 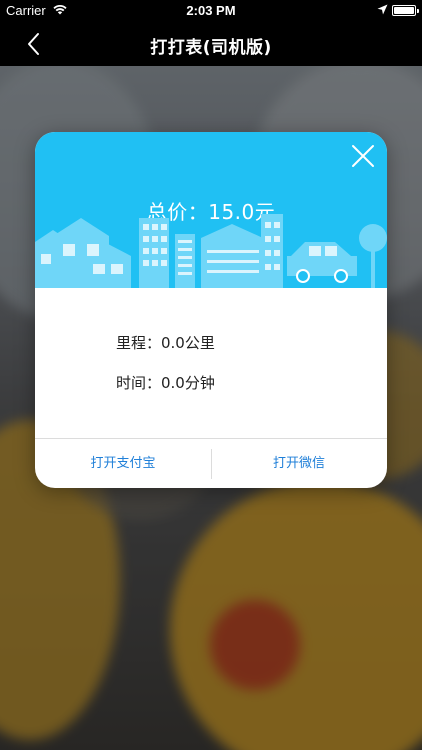 I want to click on location-arrow-icon, so click(x=382, y=9).